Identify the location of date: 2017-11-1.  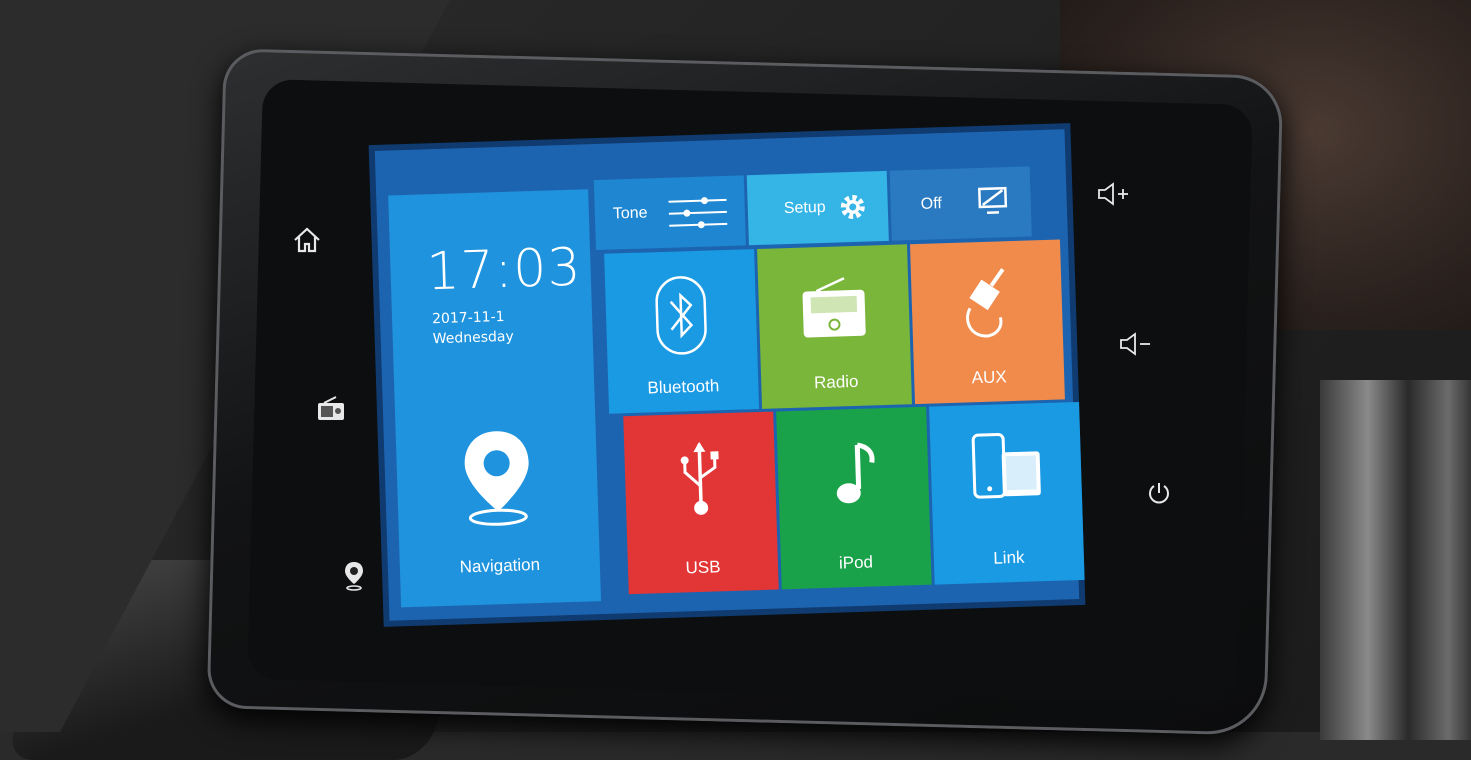
(468, 318).